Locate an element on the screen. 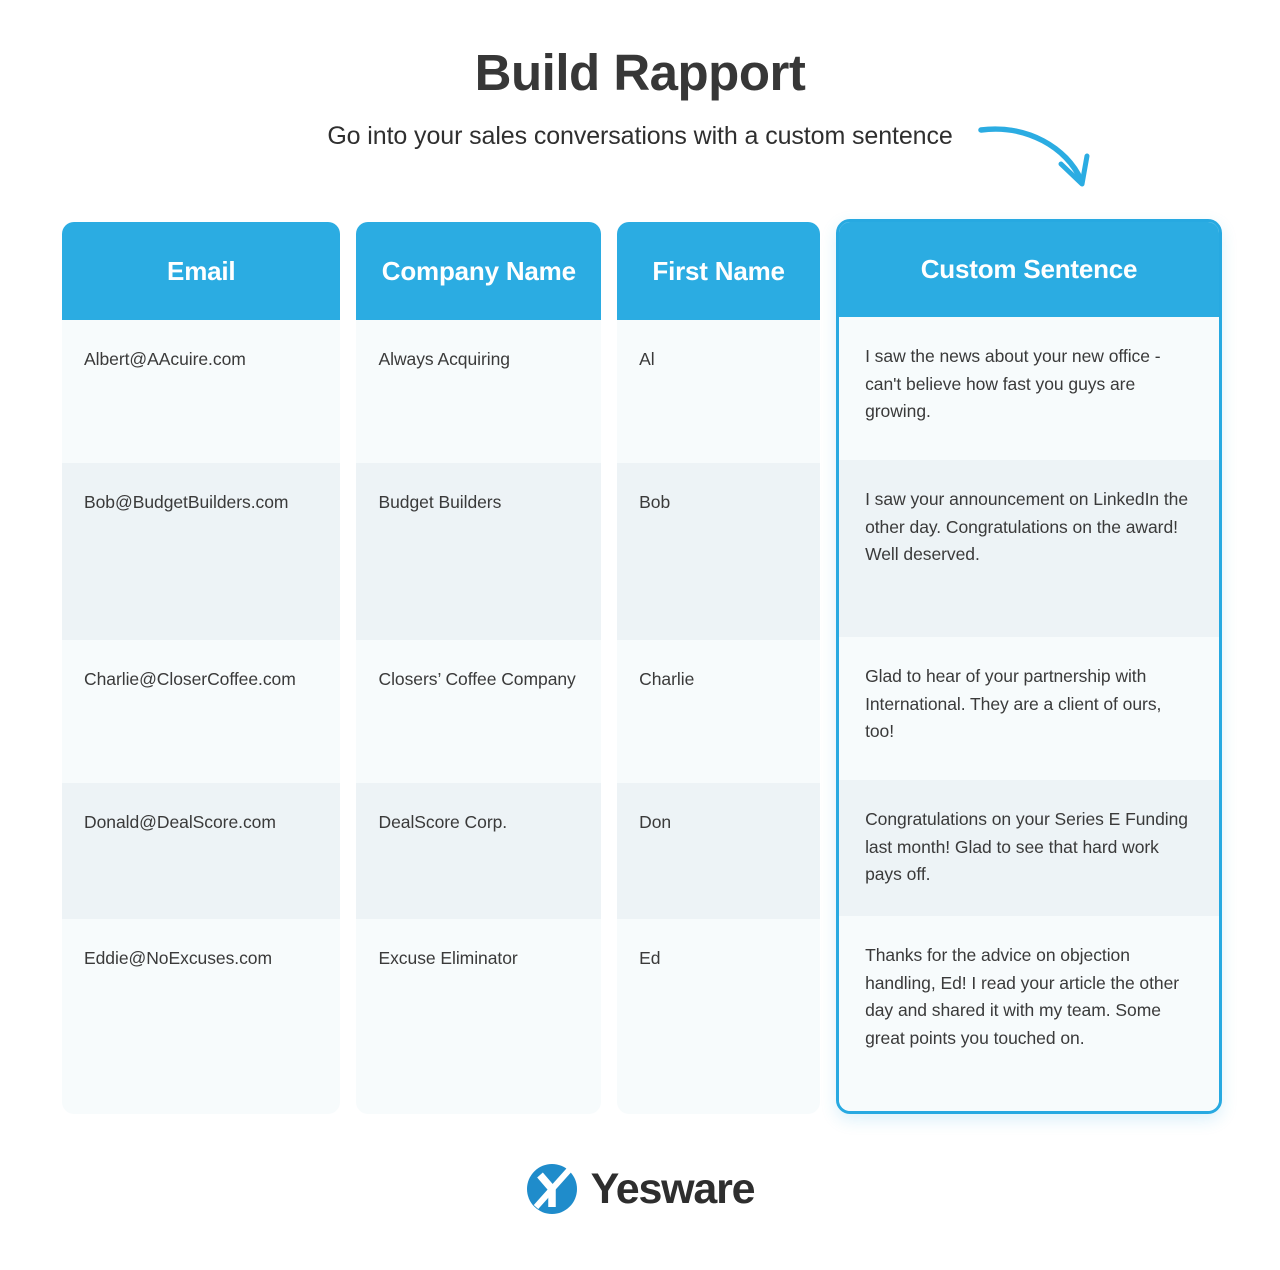  table-cell-first-name: Don is located at coordinates (719, 851).